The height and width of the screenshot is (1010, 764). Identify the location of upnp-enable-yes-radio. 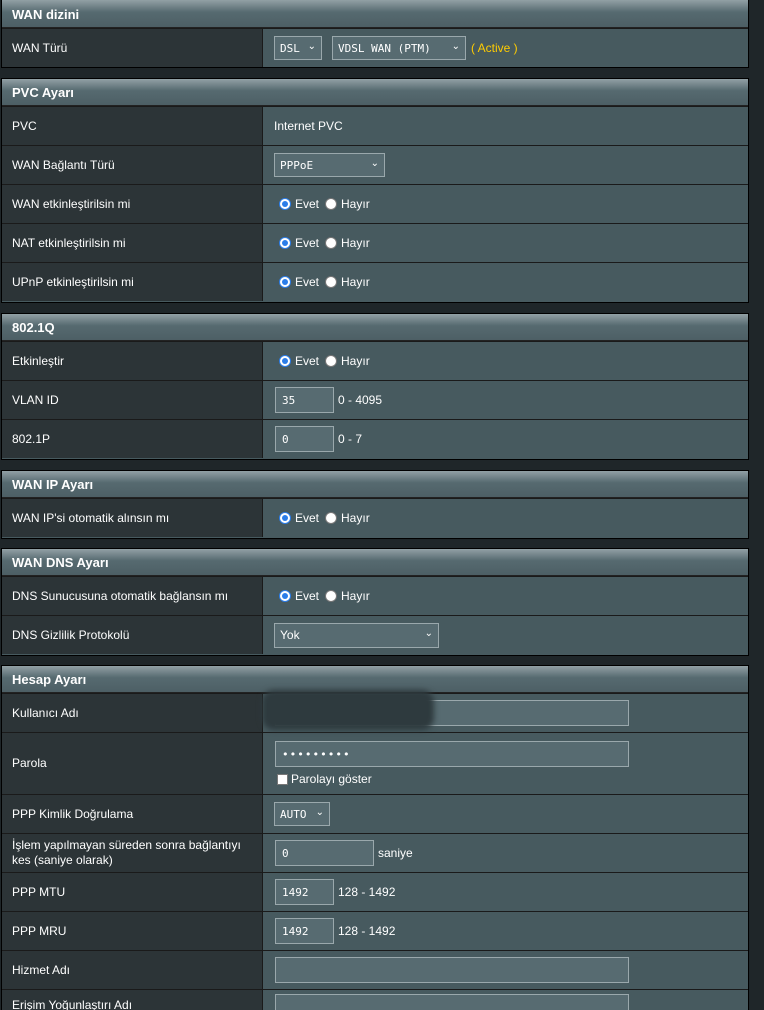
(285, 282).